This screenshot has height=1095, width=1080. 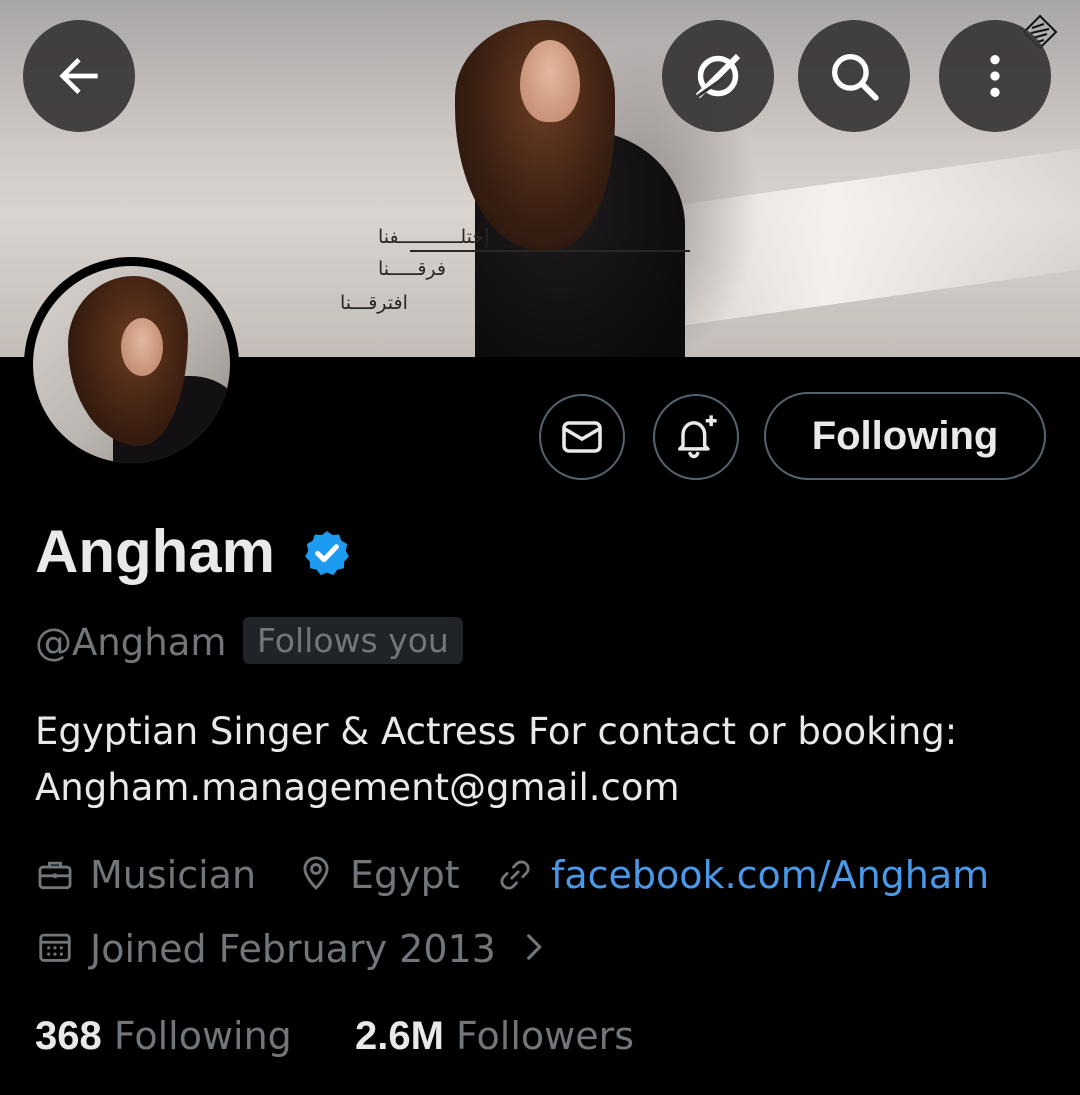 I want to click on profile-location: Egypt, so click(x=405, y=875).